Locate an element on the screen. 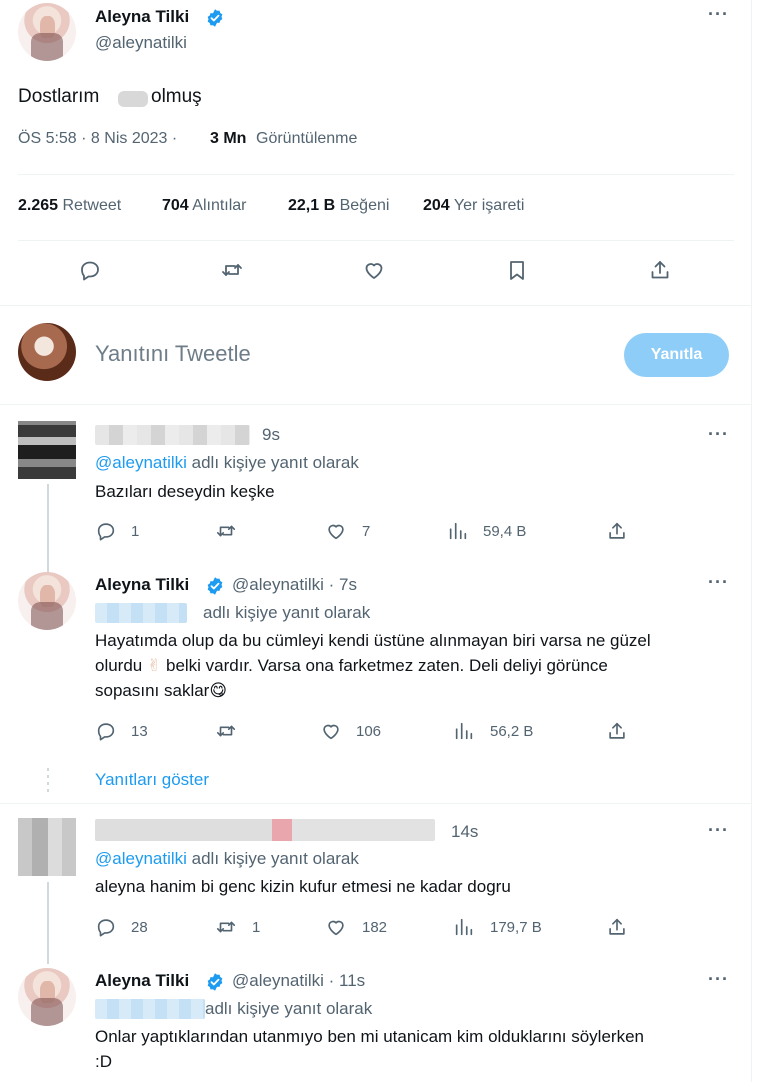 Image resolution: width=770 pixels, height=1082 pixels. victory-hand-emoji: ✌ is located at coordinates (154, 665).